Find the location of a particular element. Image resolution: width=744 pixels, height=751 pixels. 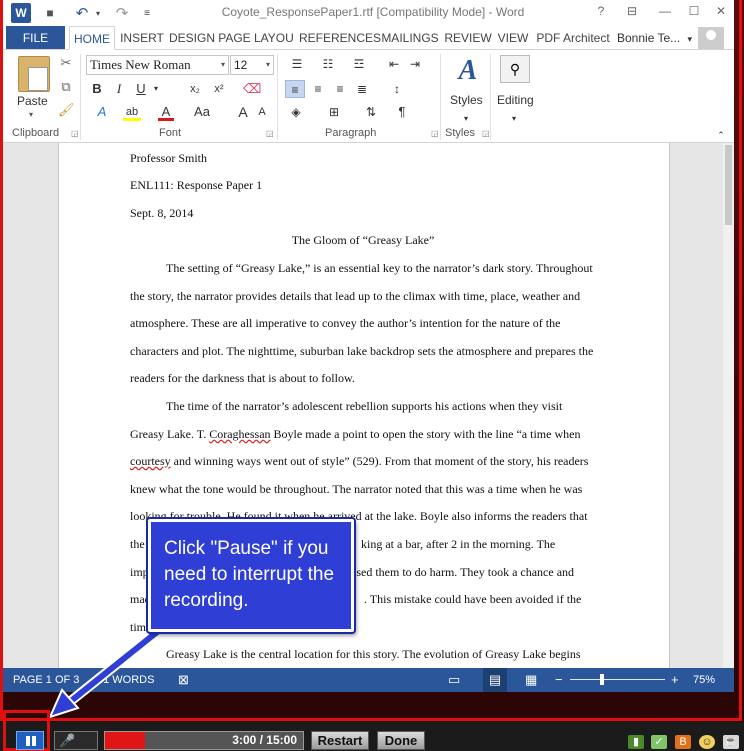

tray-smiley-icon: ☺ is located at coordinates (707, 742).